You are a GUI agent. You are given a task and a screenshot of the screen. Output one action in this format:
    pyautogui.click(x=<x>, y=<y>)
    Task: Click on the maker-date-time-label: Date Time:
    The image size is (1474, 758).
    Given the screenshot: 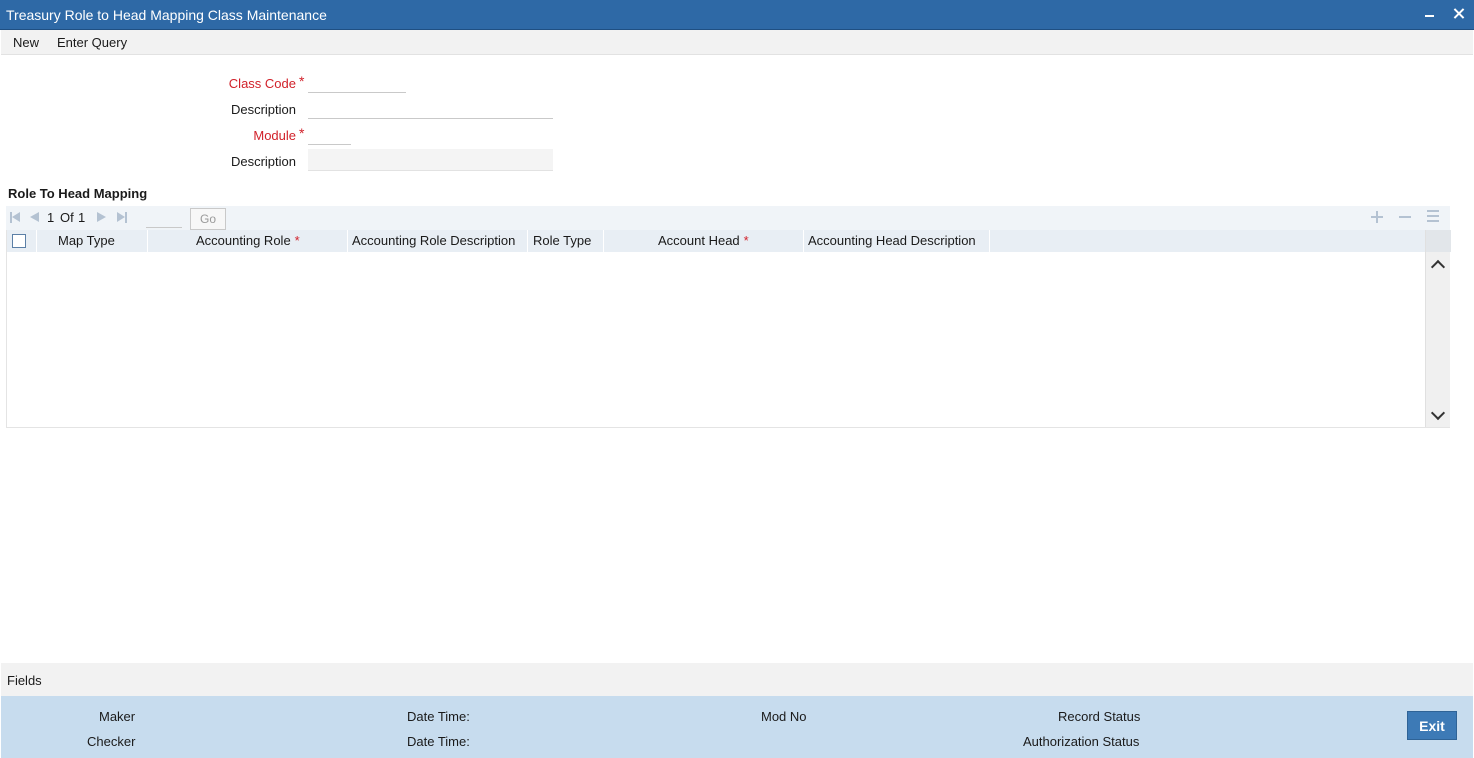 What is the action you would take?
    pyautogui.click(x=438, y=716)
    